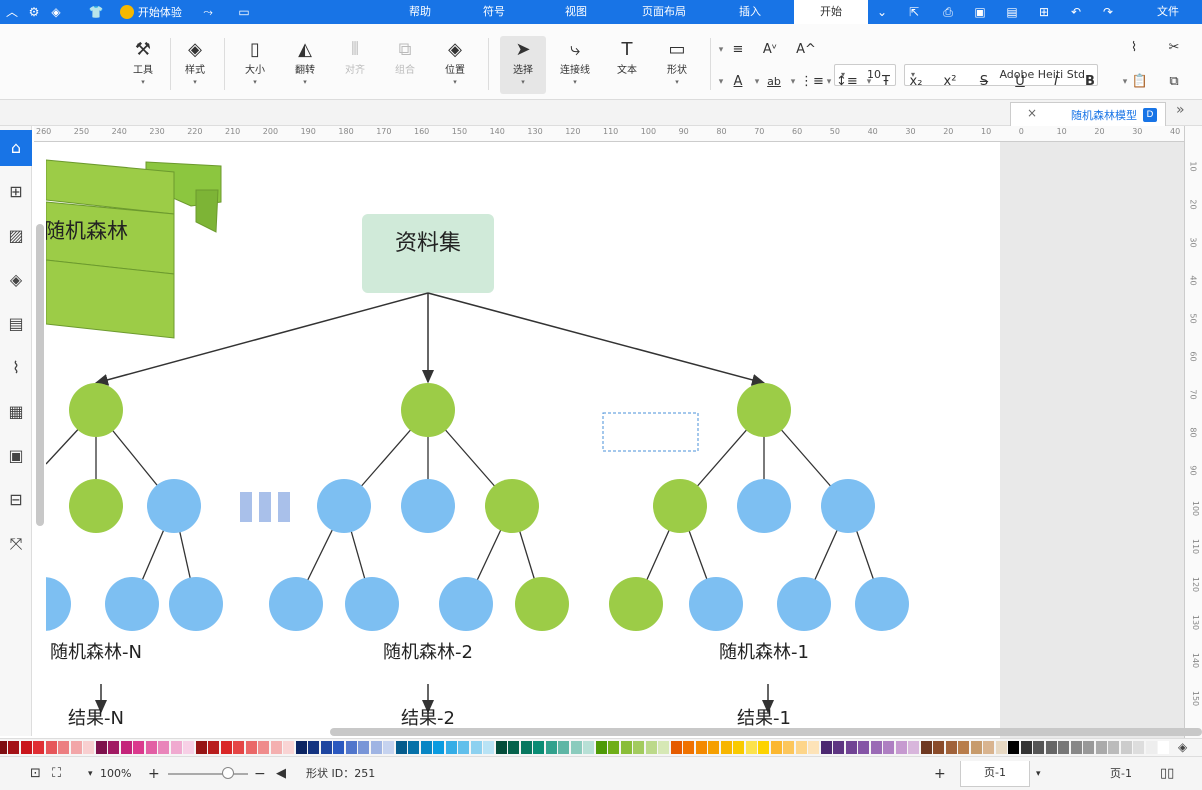 The image size is (1202, 790). What do you see at coordinates (1012, 12) in the screenshot?
I see `open-folder-icon: ▤` at bounding box center [1012, 12].